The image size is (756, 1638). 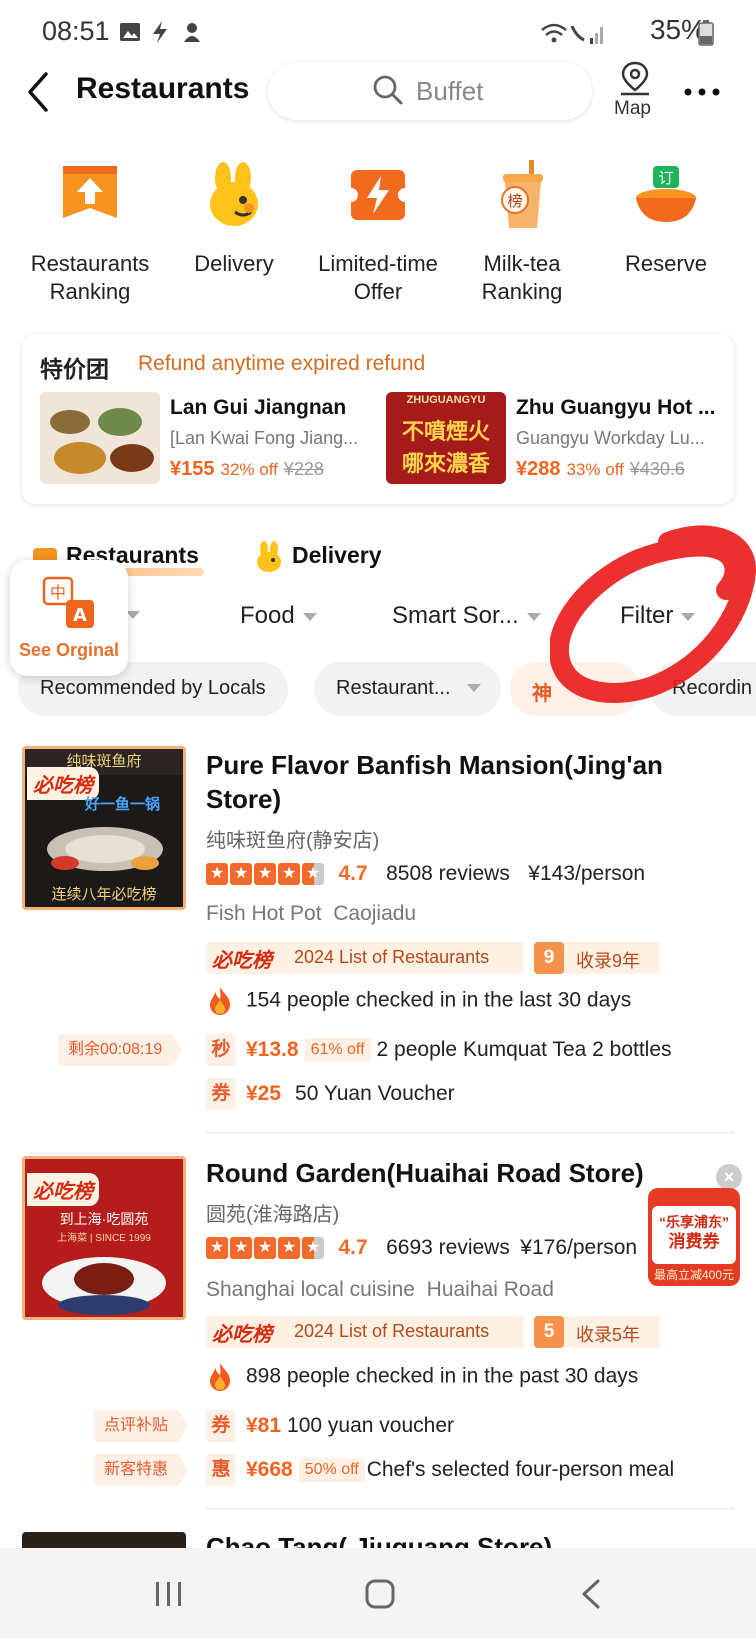 What do you see at coordinates (388, 90) in the screenshot?
I see `search-icon` at bounding box center [388, 90].